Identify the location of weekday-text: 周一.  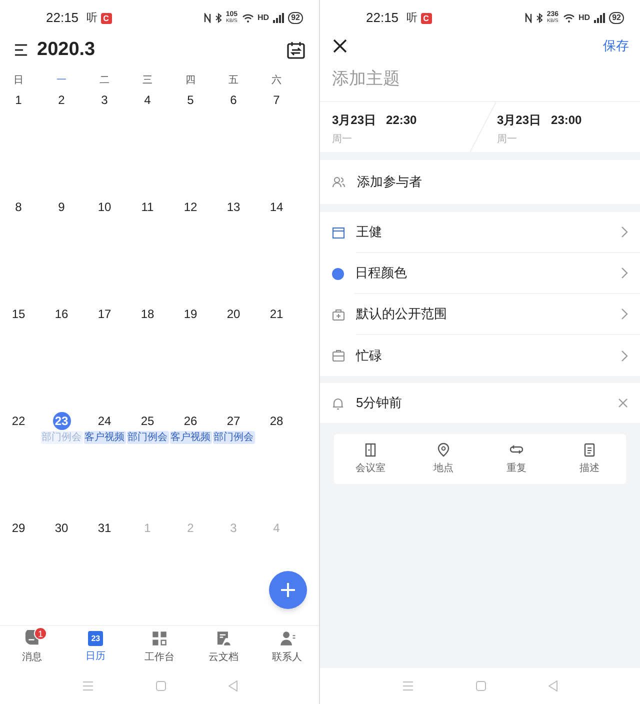
(507, 140).